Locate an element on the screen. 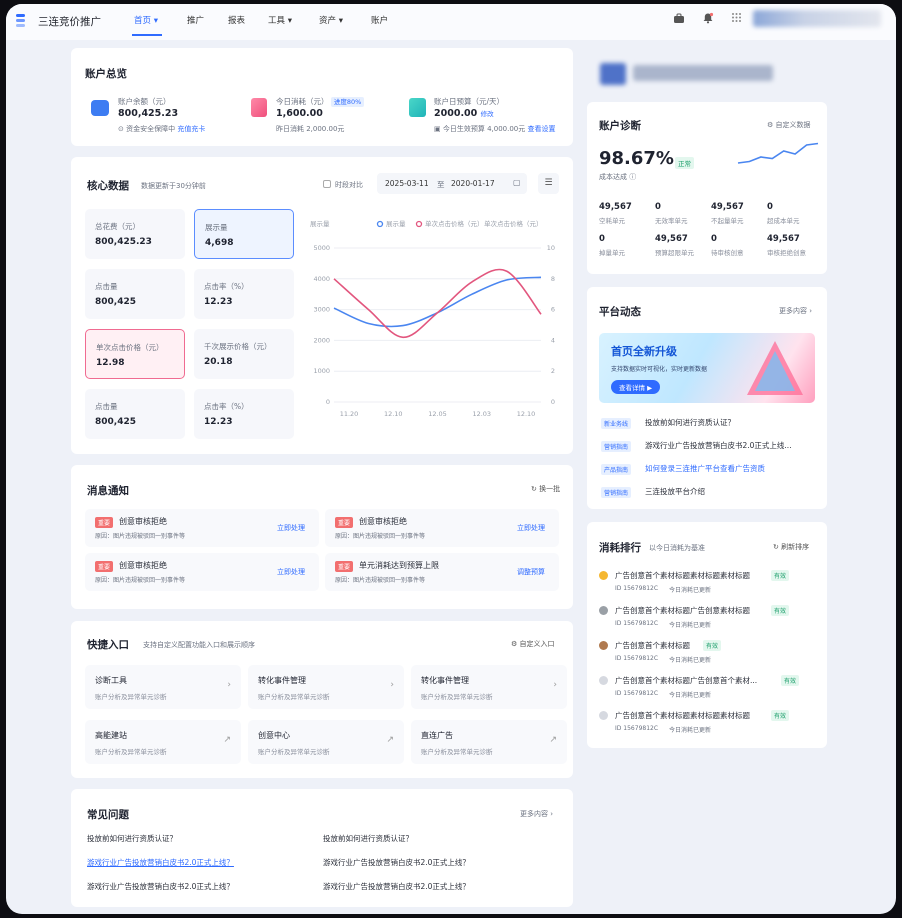 The height and width of the screenshot is (918, 902). metric-tile-clicks-2: 点击量 800,425 is located at coordinates (135, 414).